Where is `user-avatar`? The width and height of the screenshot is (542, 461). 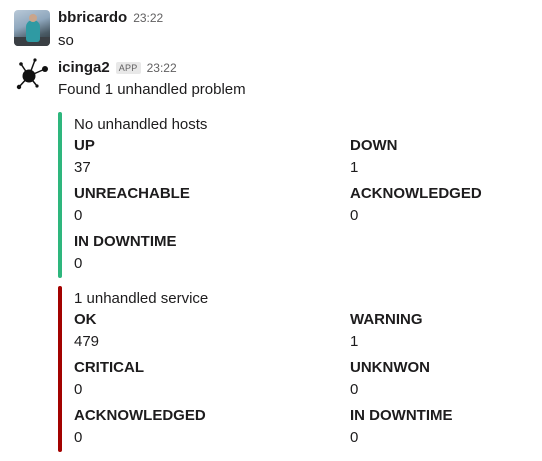 user-avatar is located at coordinates (32, 28).